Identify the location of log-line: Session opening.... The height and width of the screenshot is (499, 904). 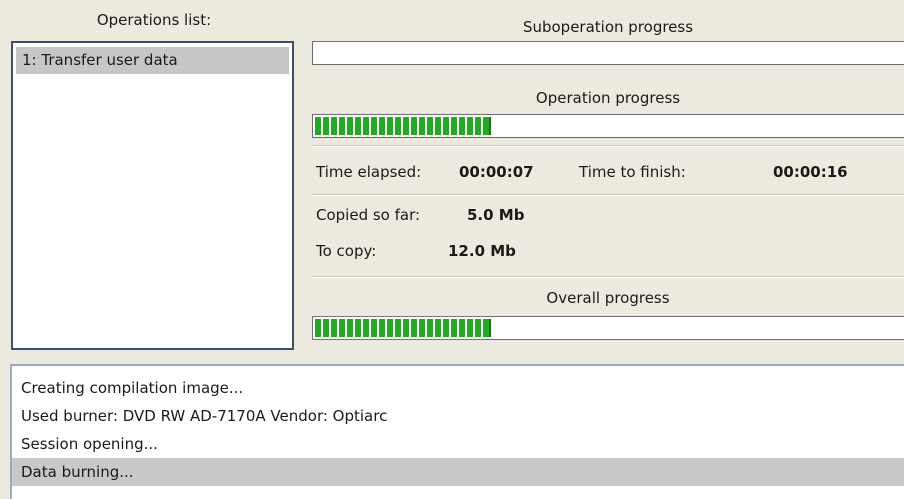
(458, 444).